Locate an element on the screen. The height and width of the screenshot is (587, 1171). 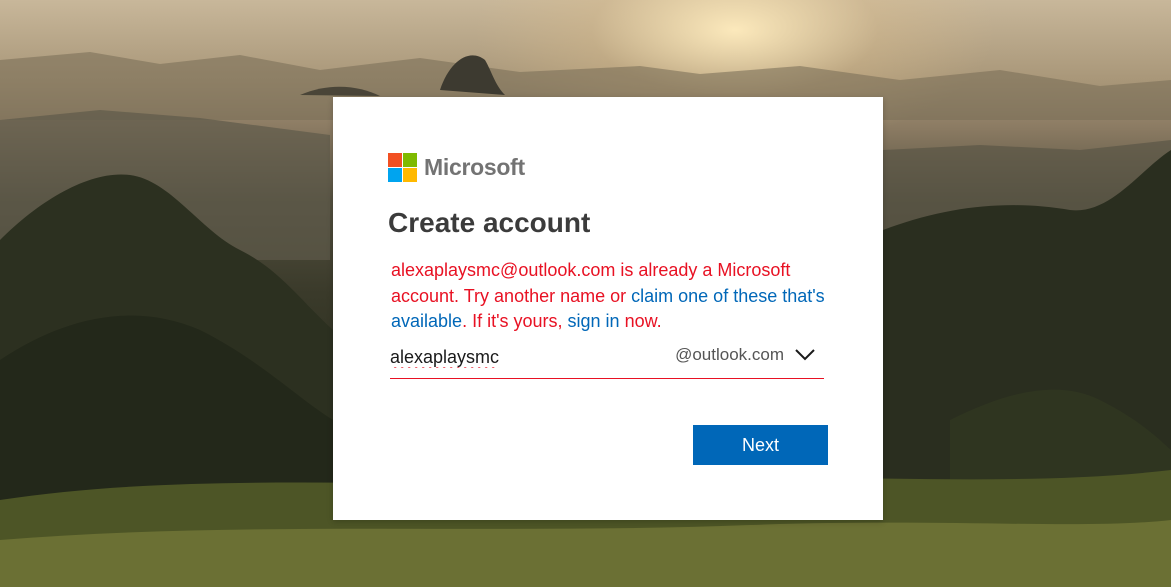
email-field: @outlook.com is located at coordinates (607, 360).